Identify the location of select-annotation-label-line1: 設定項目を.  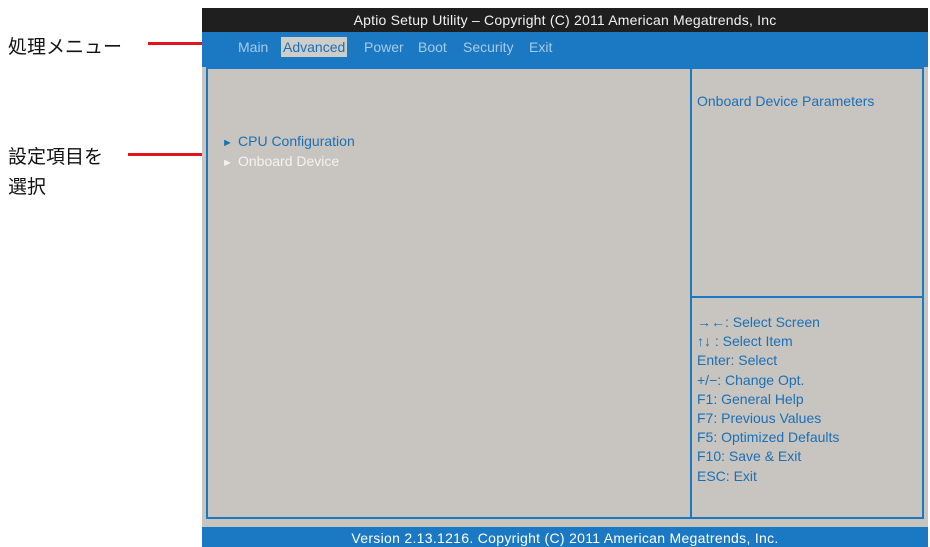
(56, 157).